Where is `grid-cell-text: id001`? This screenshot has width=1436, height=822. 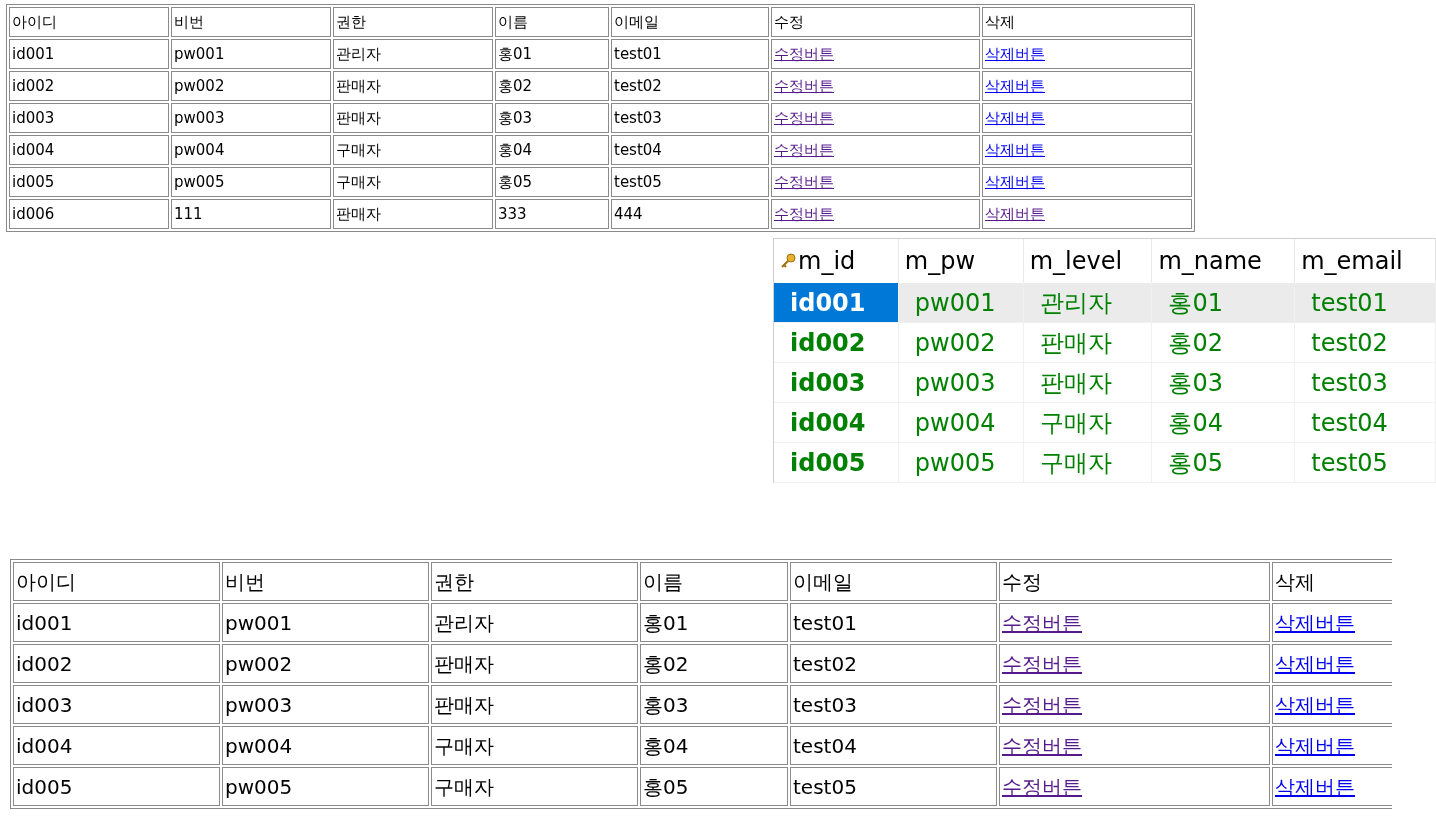 grid-cell-text: id001 is located at coordinates (828, 303).